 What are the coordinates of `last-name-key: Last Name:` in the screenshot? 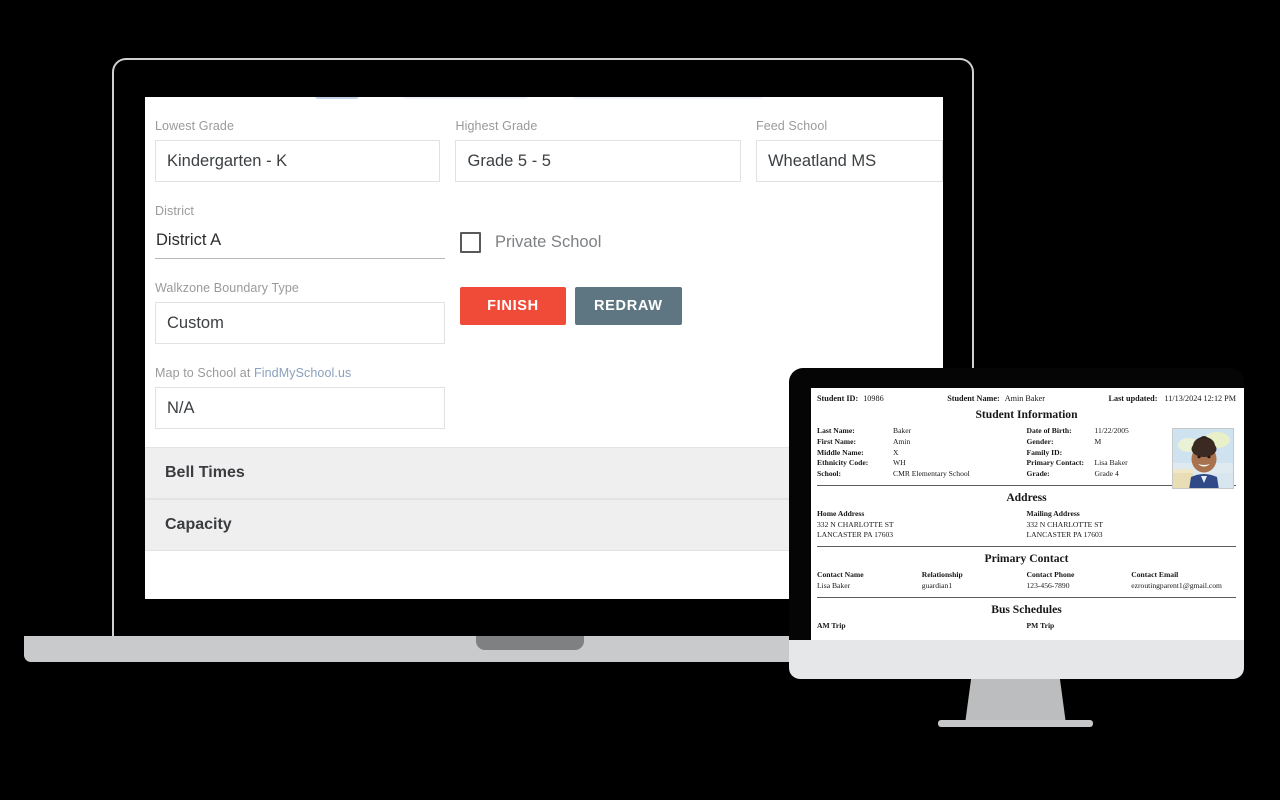 It's located at (836, 430).